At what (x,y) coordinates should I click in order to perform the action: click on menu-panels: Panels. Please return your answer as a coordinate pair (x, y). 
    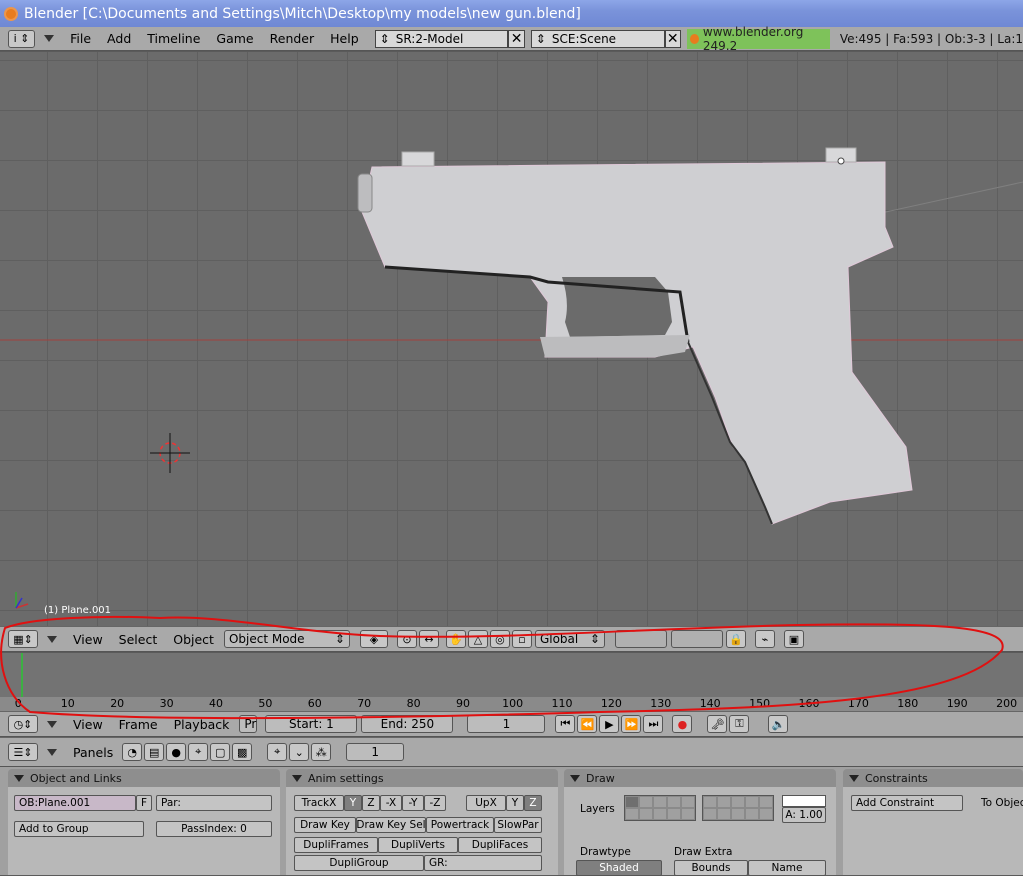
    Looking at the image, I should click on (93, 752).